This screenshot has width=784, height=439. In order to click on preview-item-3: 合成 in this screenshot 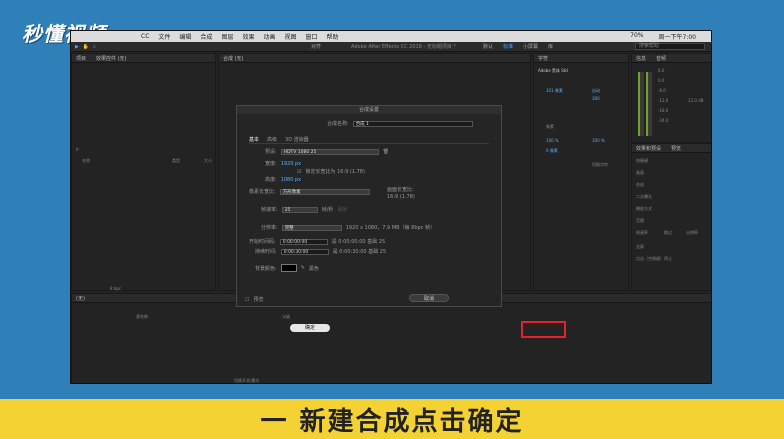, I will do `click(640, 185)`.